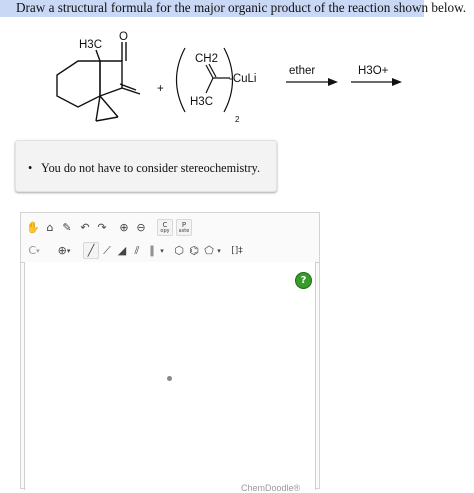 The width and height of the screenshot is (474, 493). I want to click on copy-button: C opy, so click(165, 227).